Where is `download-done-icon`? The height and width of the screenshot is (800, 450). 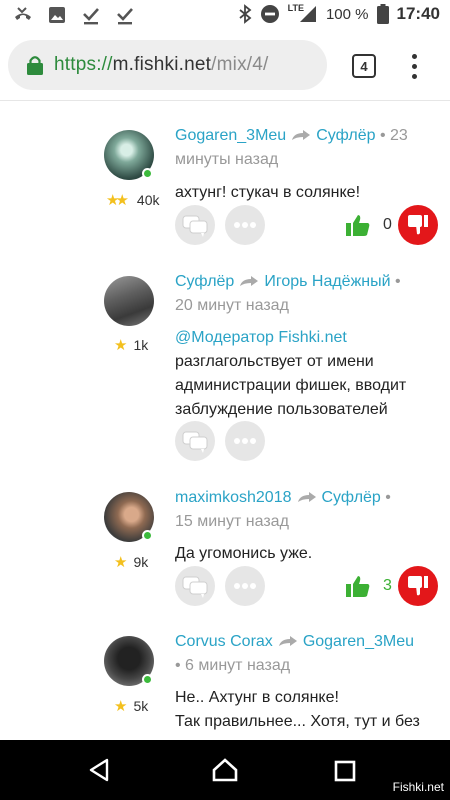 download-done-icon is located at coordinates (91, 15).